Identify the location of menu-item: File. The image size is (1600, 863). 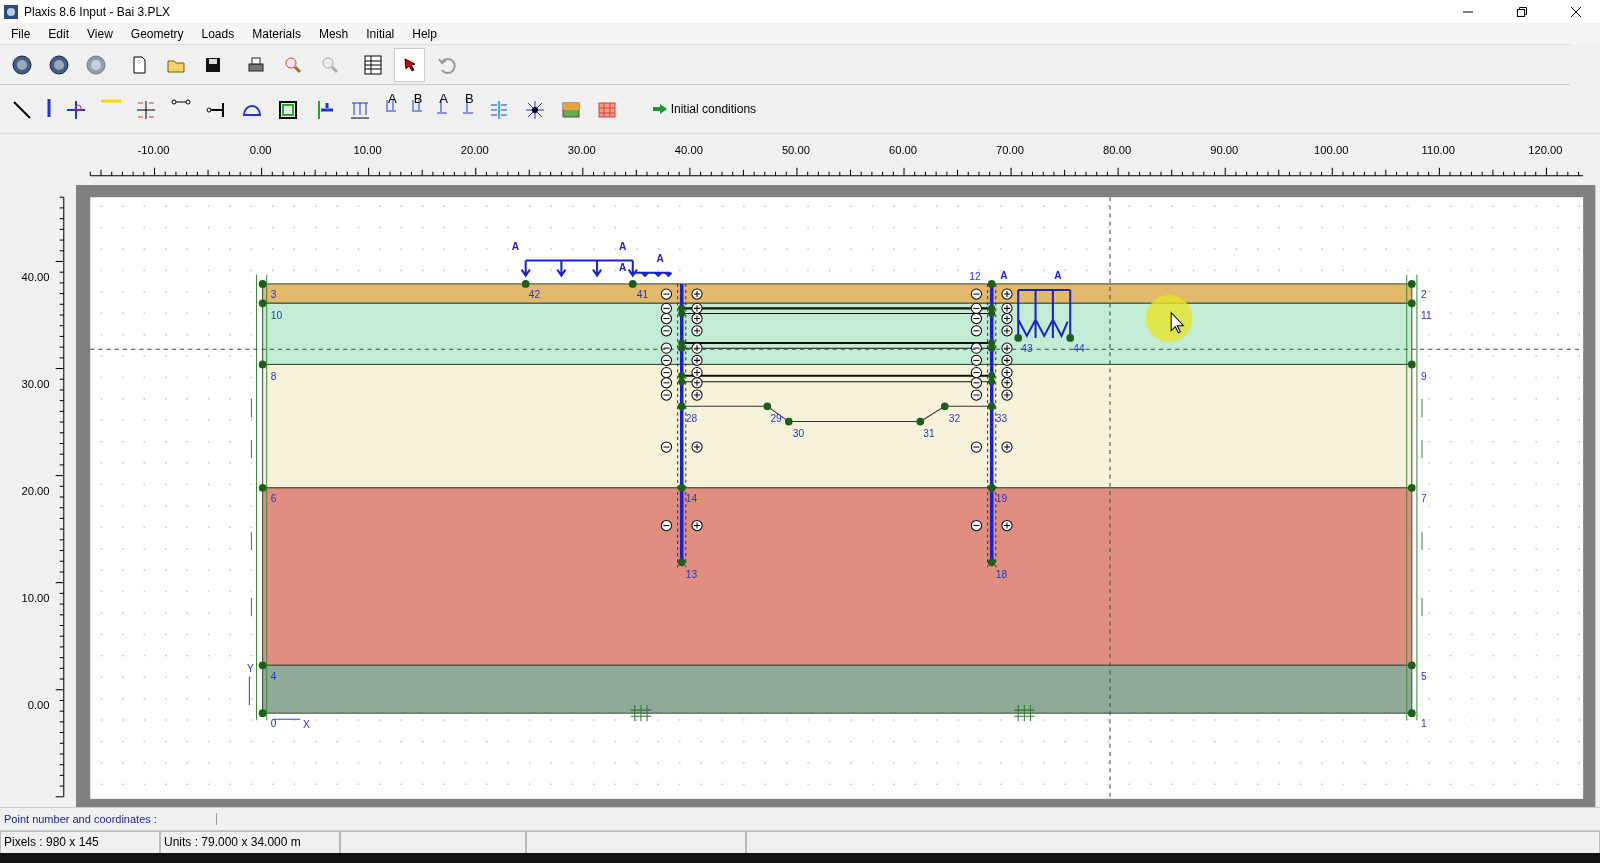
(21, 33).